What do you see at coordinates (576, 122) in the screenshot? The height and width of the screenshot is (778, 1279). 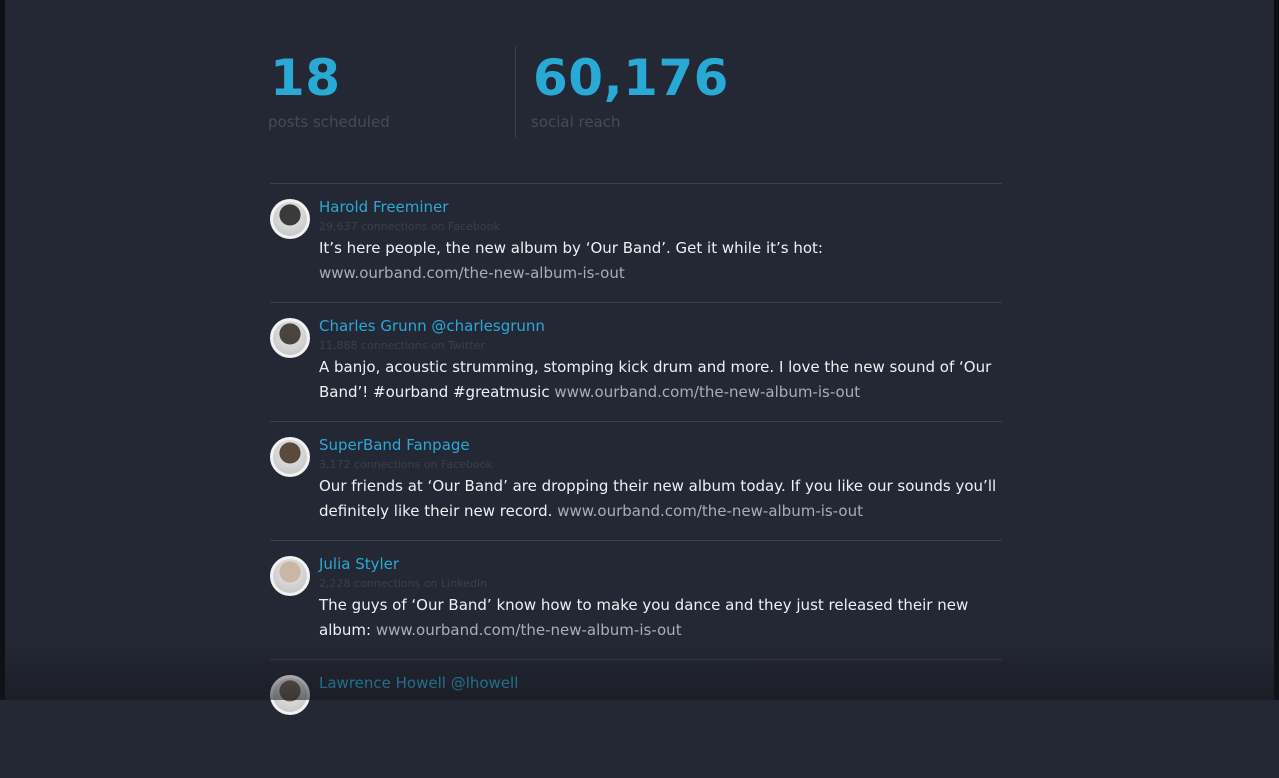 I see `stat-label: social reach` at bounding box center [576, 122].